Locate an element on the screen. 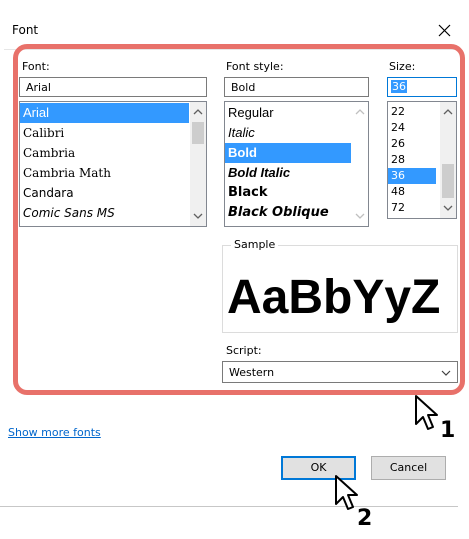 This screenshot has height=539, width=469. cancel-button: Cancel is located at coordinates (408, 468).